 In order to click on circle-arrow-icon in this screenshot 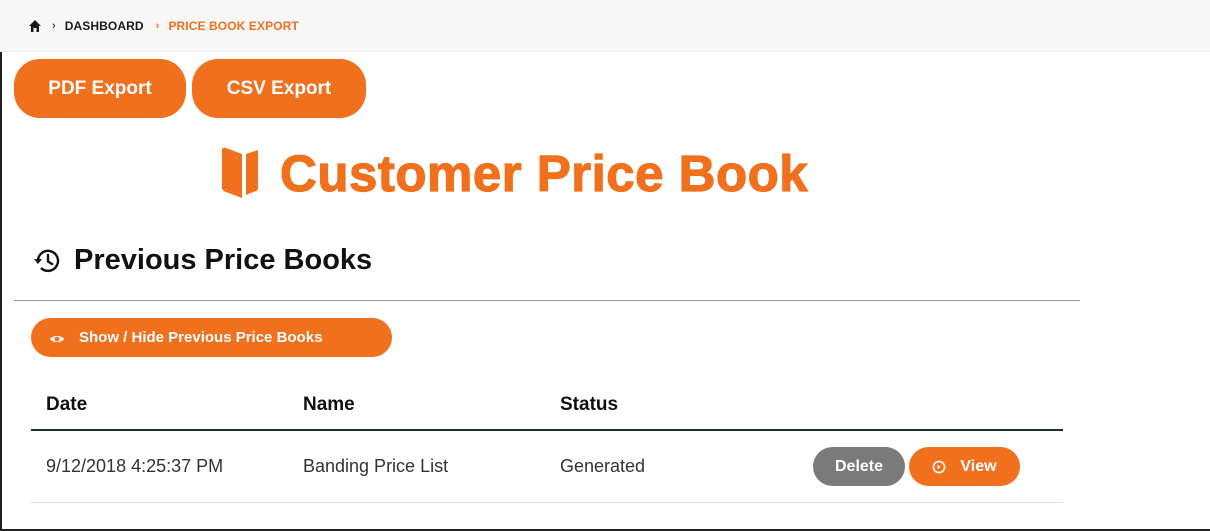, I will do `click(939, 467)`.